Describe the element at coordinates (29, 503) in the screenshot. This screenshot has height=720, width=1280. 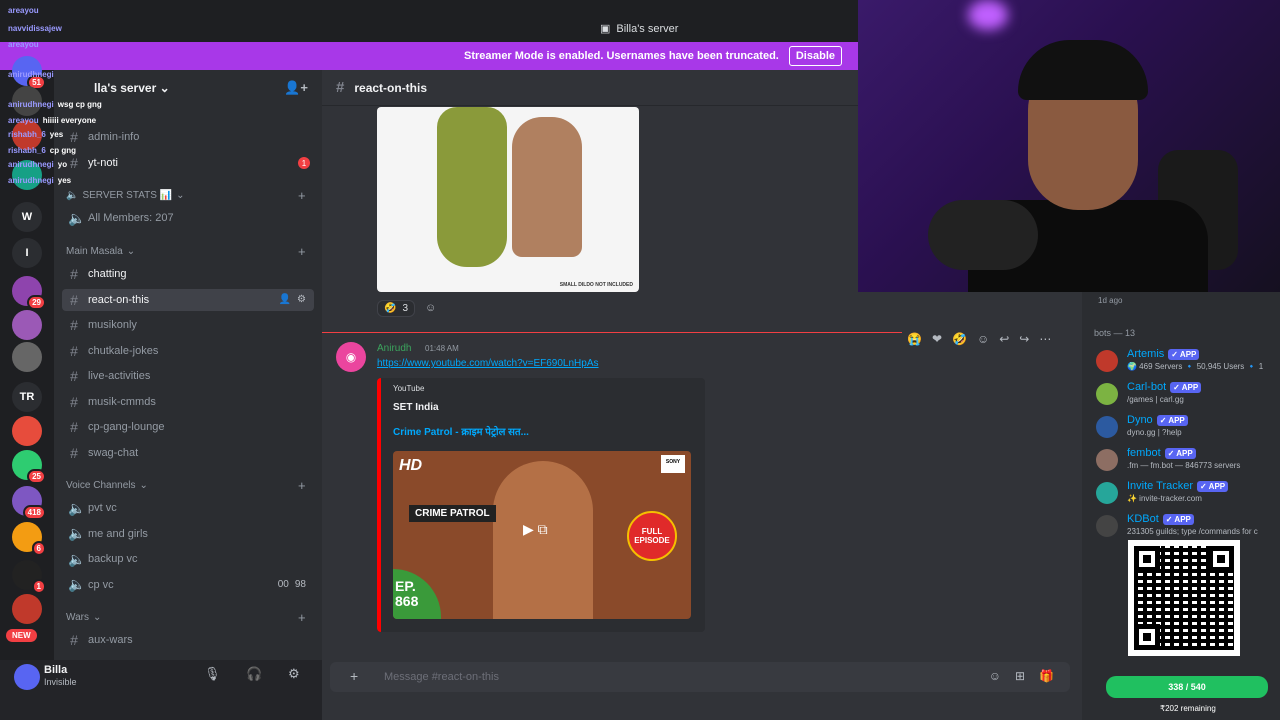
I see `server-icon: 418` at that location.